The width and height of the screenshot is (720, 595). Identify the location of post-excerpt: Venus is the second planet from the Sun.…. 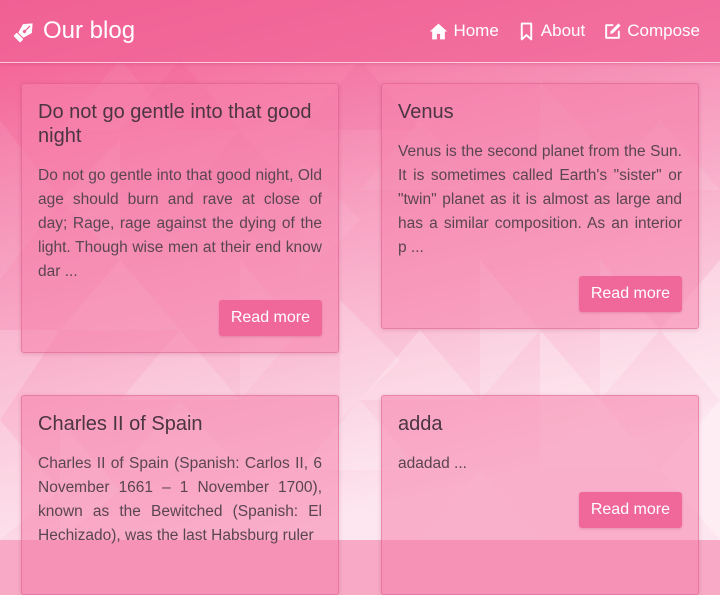
(540, 199).